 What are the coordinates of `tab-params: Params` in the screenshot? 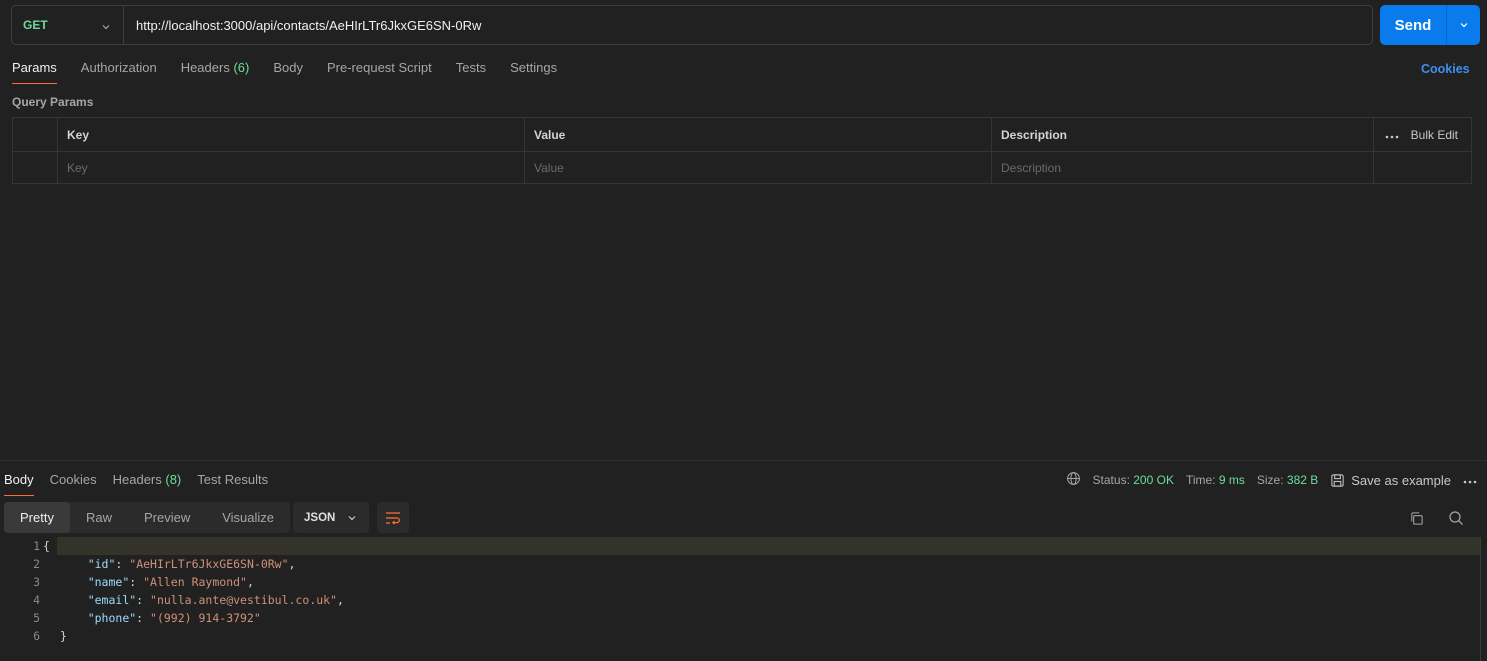 It's located at (34, 71).